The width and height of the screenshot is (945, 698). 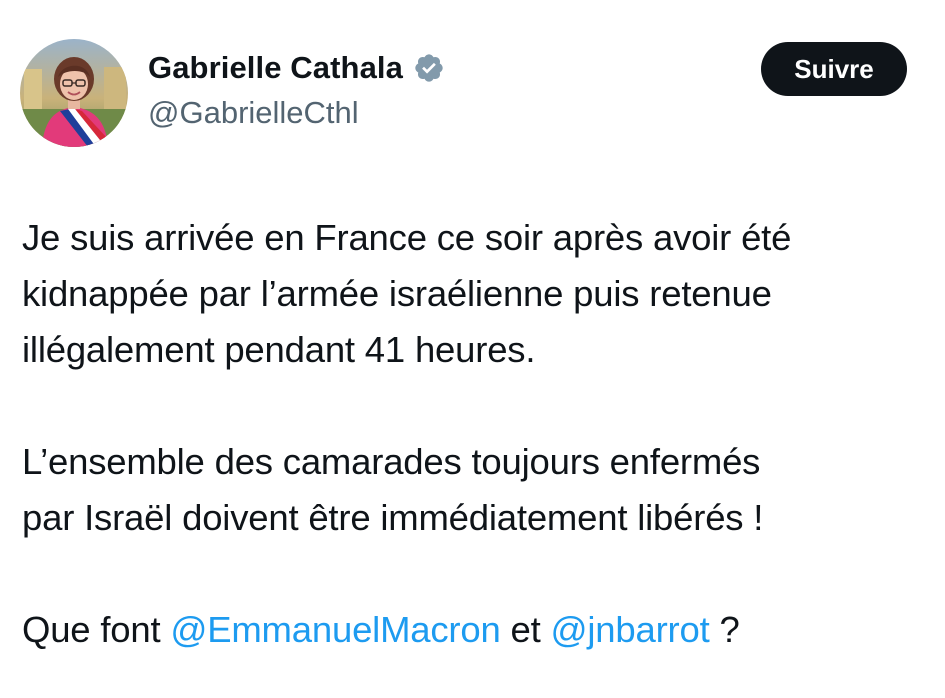 What do you see at coordinates (96, 629) in the screenshot?
I see `tweet-text-segment: Que font` at bounding box center [96, 629].